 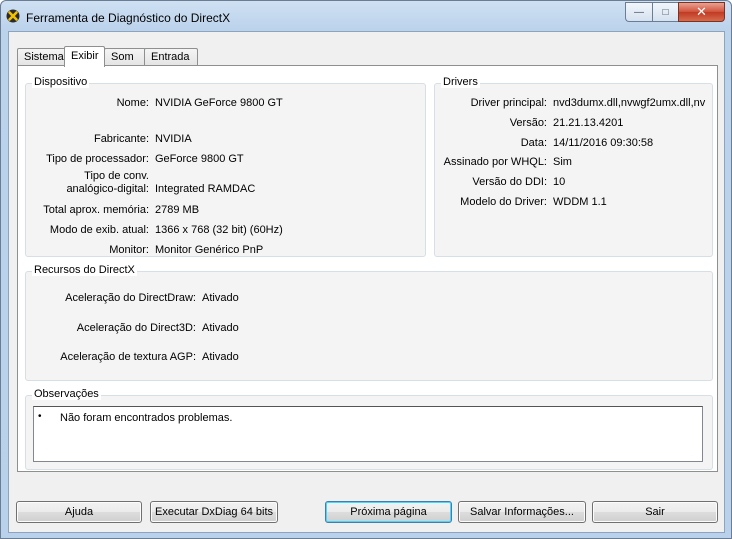 What do you see at coordinates (214, 512) in the screenshot?
I see `run-dxdiag-64-button: Executar DxDiag 64 bits` at bounding box center [214, 512].